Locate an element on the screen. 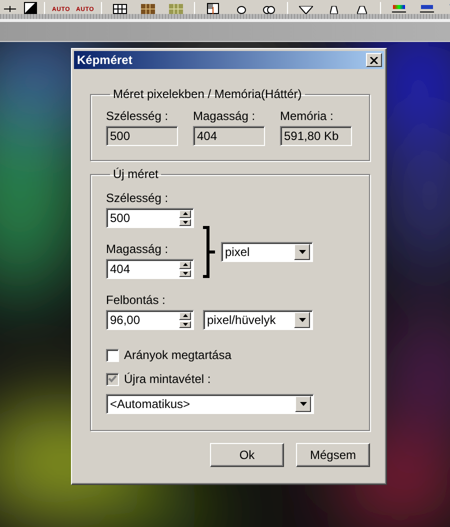 The image size is (450, 527). check-icon is located at coordinates (112, 379).